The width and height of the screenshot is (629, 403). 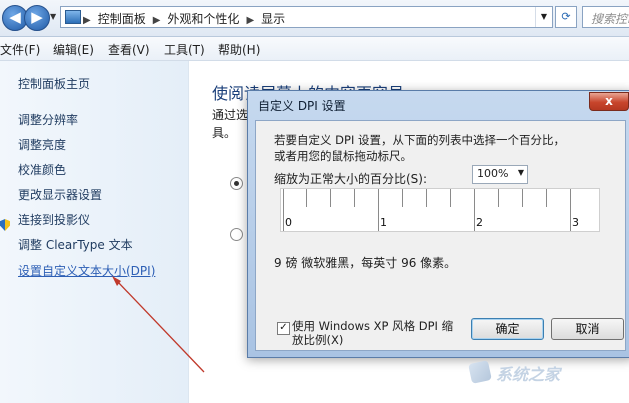 What do you see at coordinates (520, 172) in the screenshot?
I see `chevron-down-icon: ▼` at bounding box center [520, 172].